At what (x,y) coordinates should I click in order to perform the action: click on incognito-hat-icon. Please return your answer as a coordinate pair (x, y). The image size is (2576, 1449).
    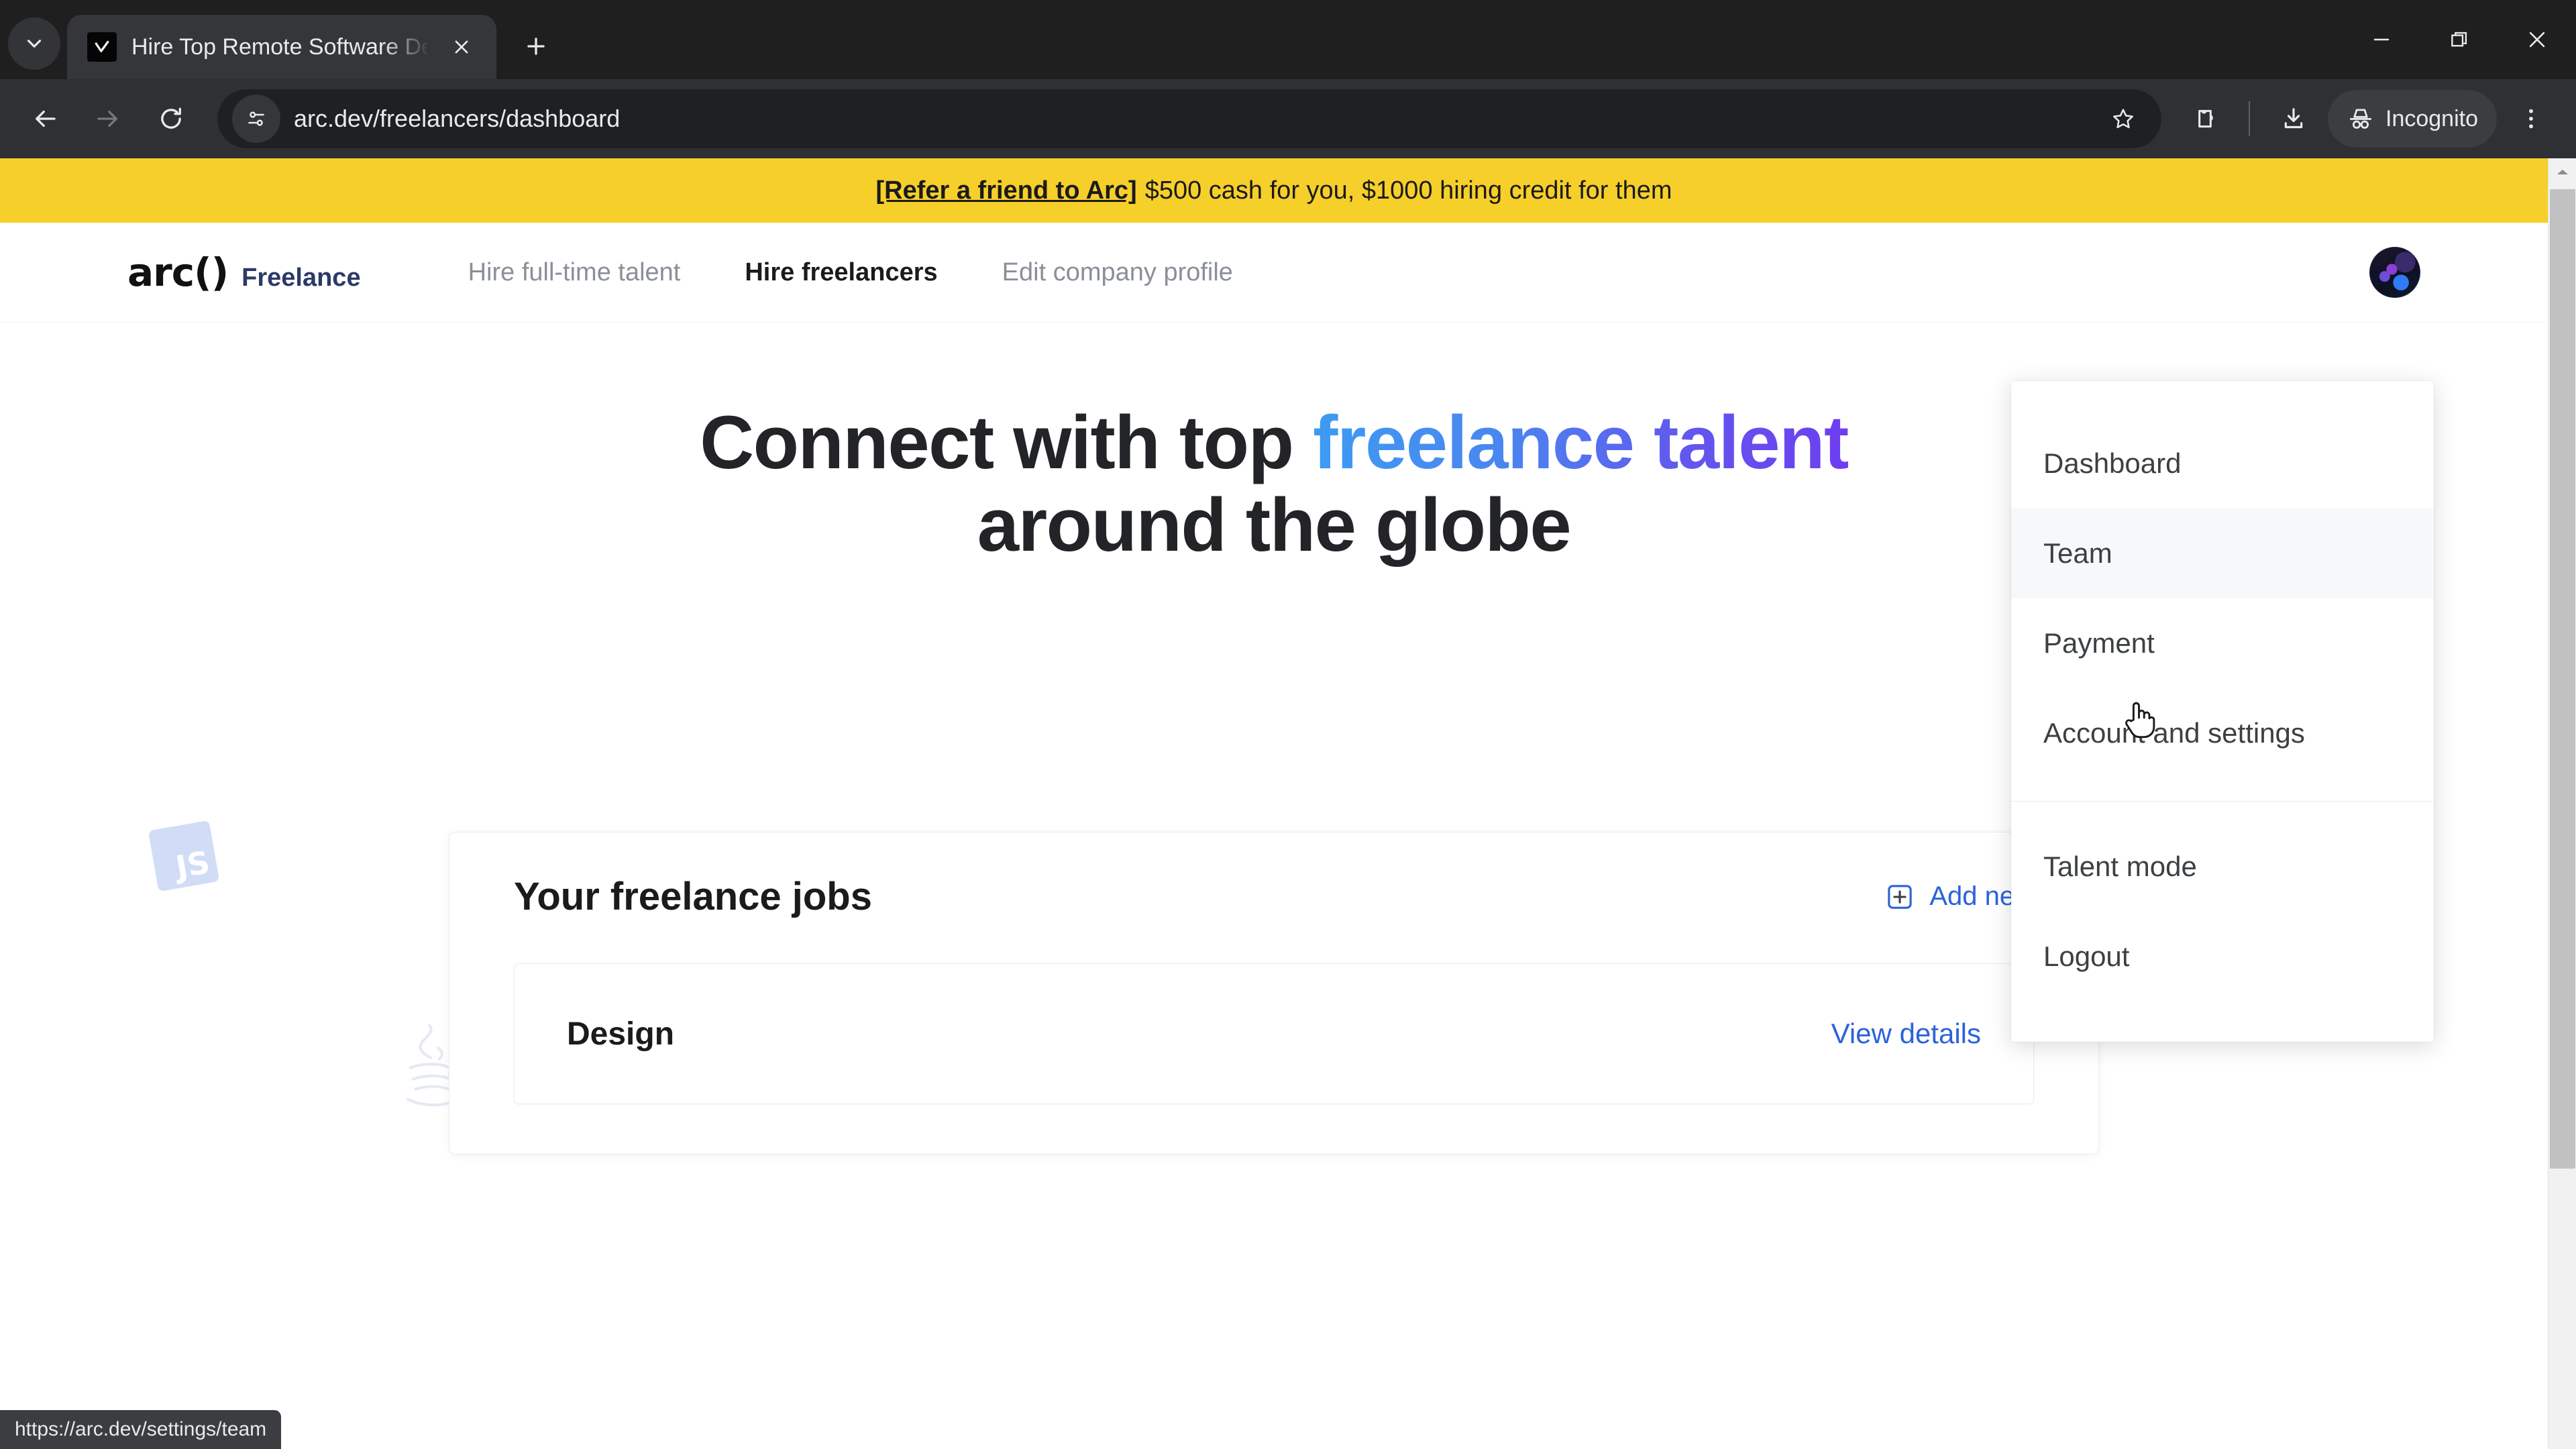
    Looking at the image, I should click on (2360, 119).